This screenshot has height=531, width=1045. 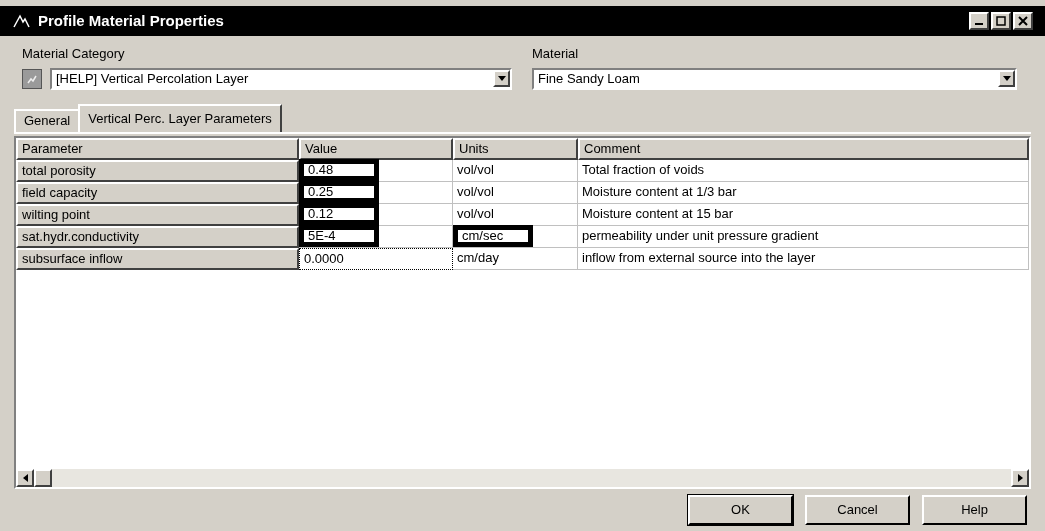 I want to click on close-button, so click(x=1023, y=21).